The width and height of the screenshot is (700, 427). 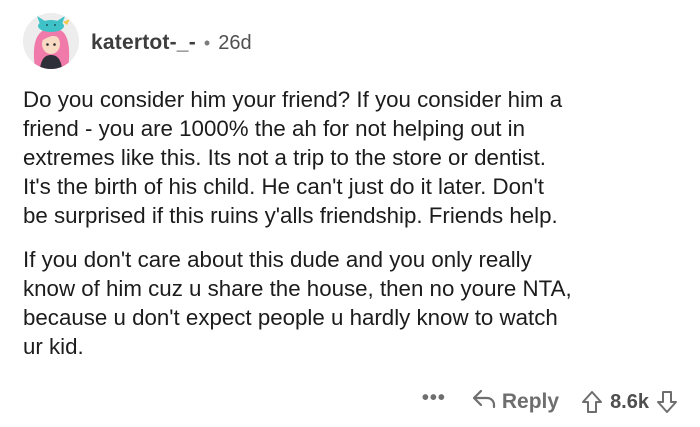 I want to click on comment-actions: ••• Reply 8.6k, so click(x=550, y=402).